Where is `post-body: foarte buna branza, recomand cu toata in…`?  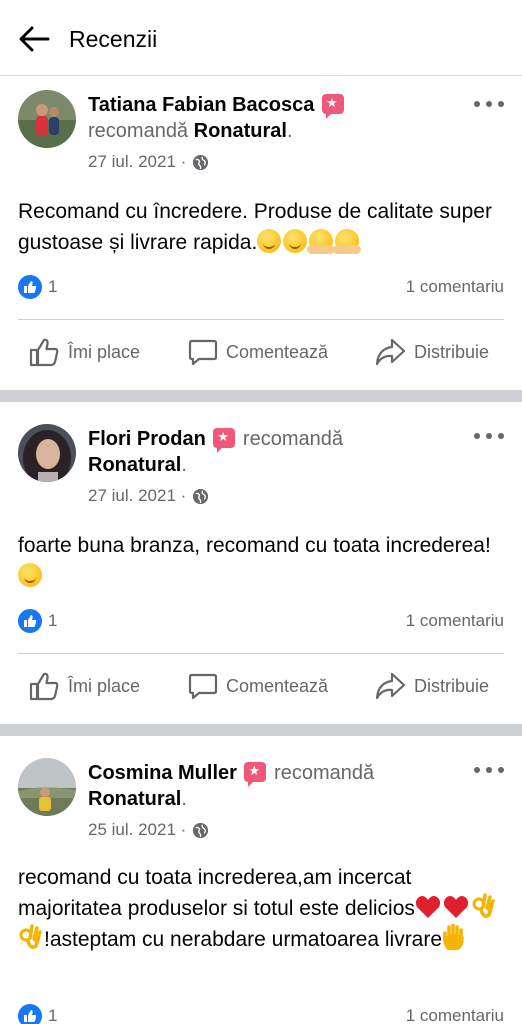
post-body: foarte buna branza, recomand cu toata in… is located at coordinates (254, 545).